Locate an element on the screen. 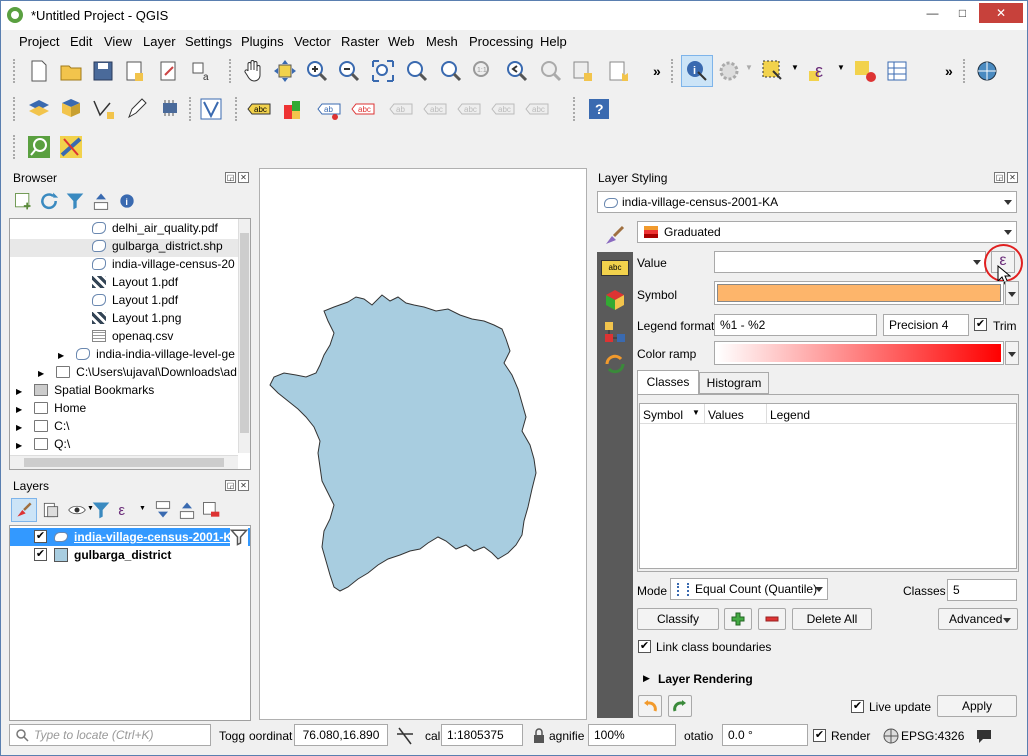 The width and height of the screenshot is (1028, 756). label-toolbar-icon: abc is located at coordinates (259, 109).